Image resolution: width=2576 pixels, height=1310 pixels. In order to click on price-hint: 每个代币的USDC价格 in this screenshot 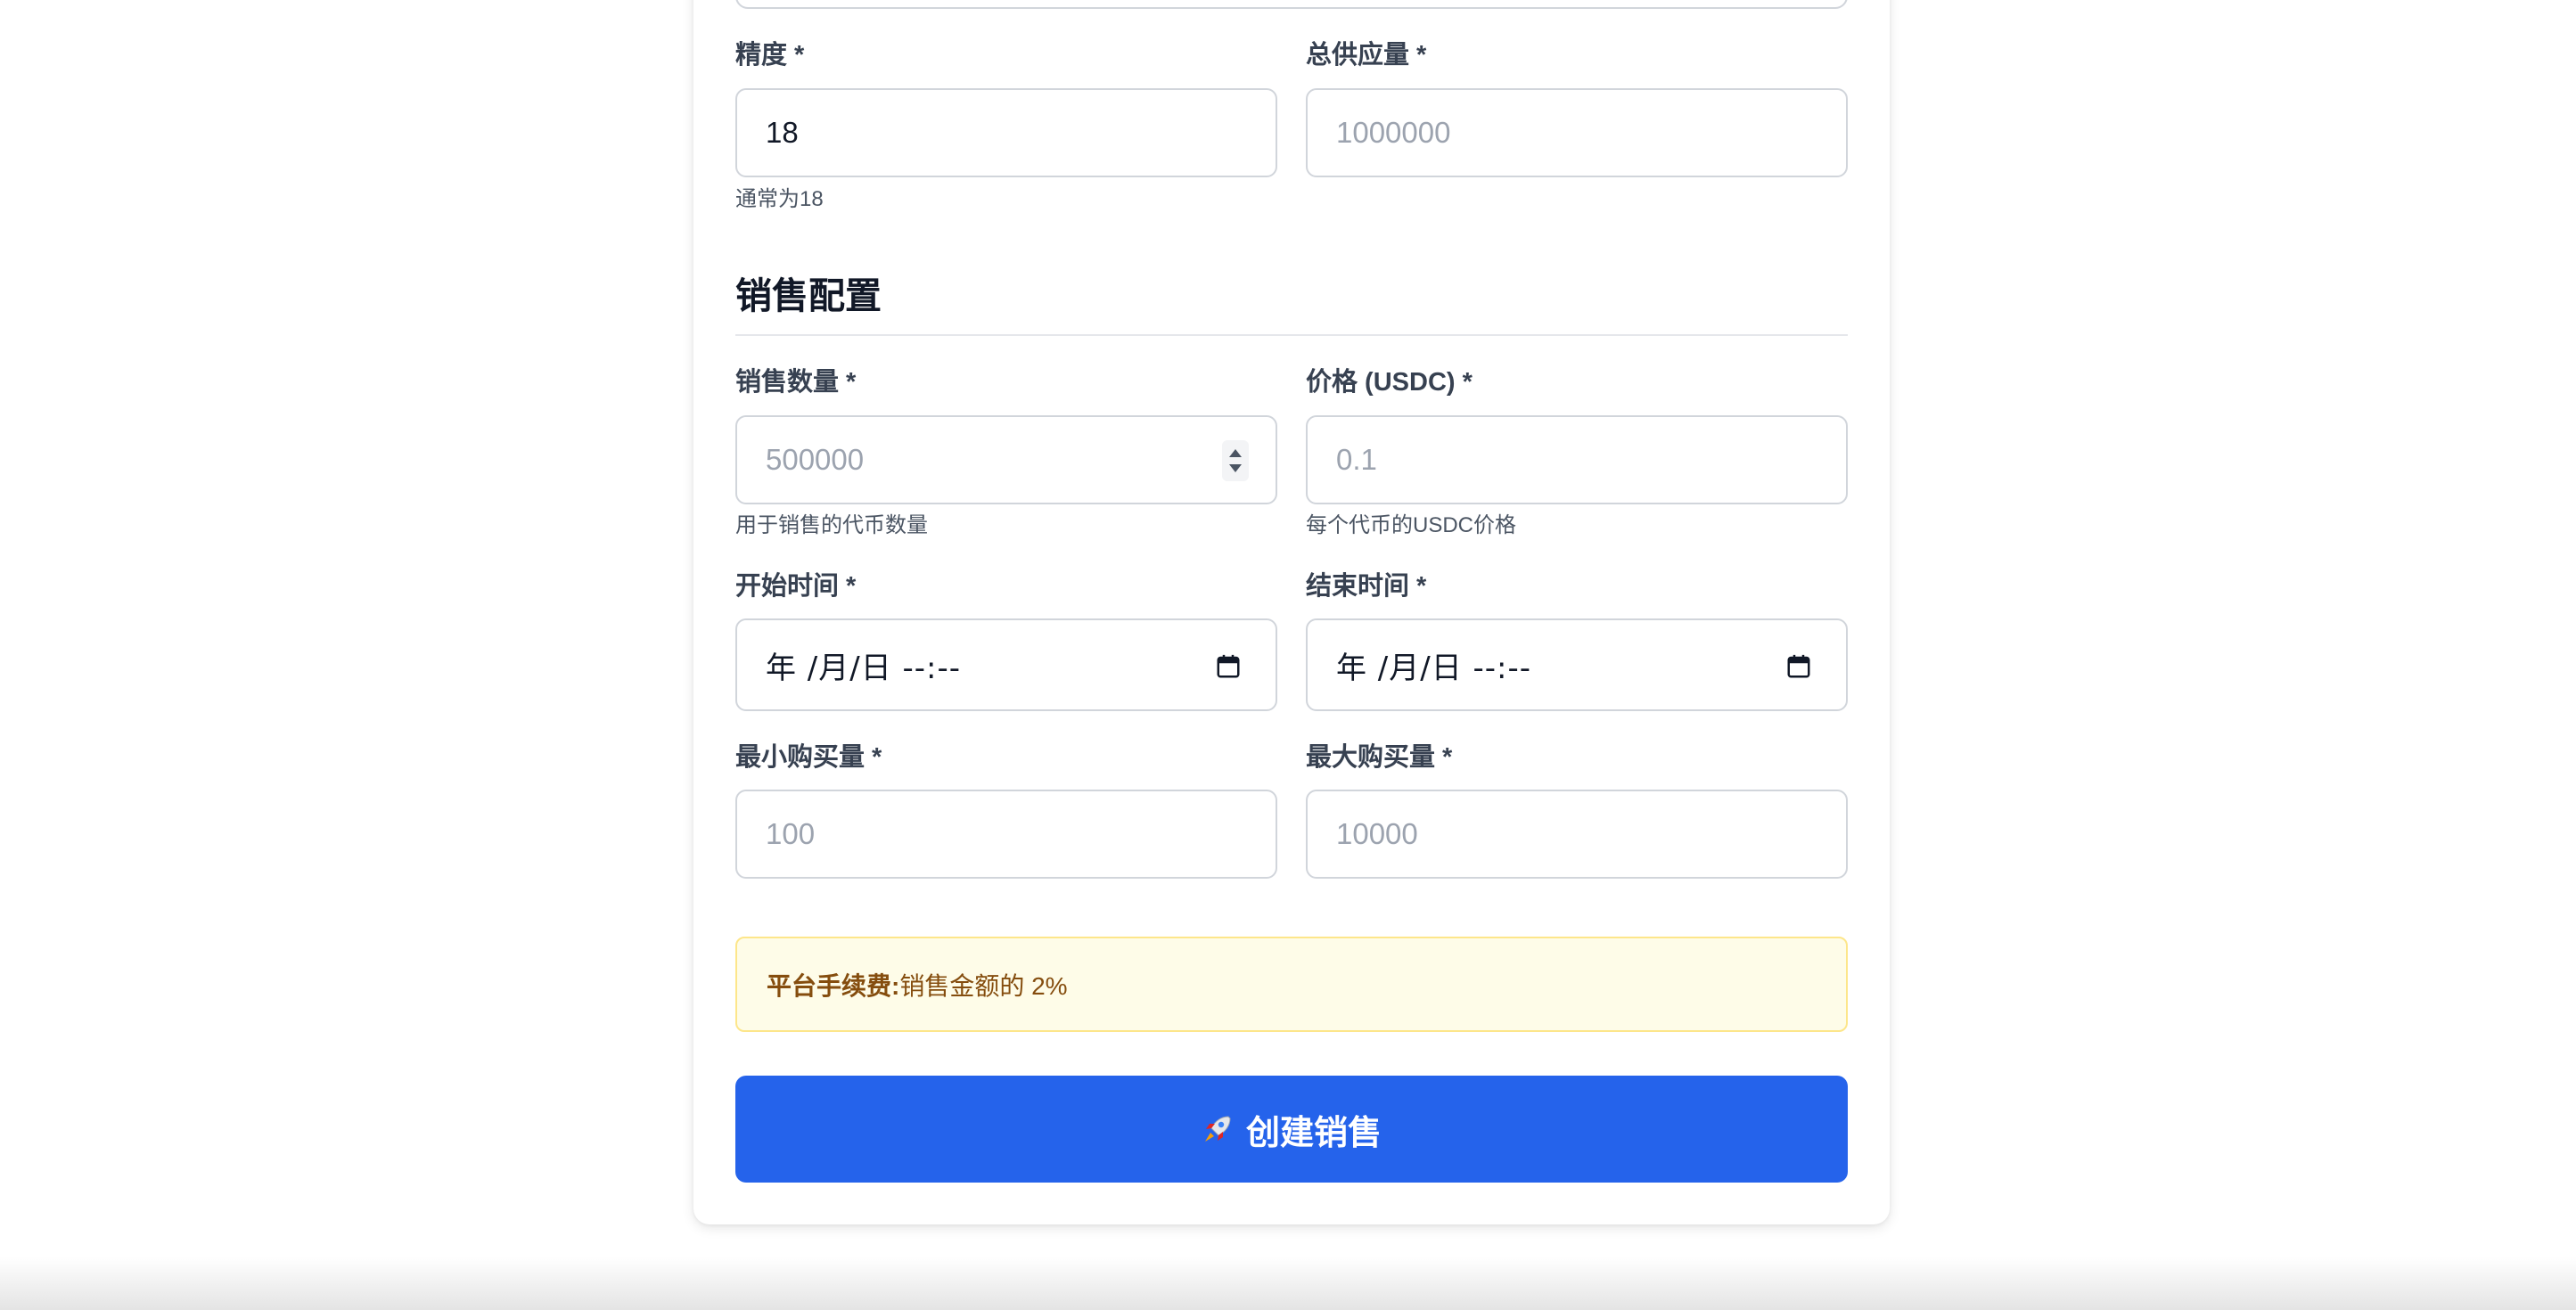, I will do `click(1411, 525)`.